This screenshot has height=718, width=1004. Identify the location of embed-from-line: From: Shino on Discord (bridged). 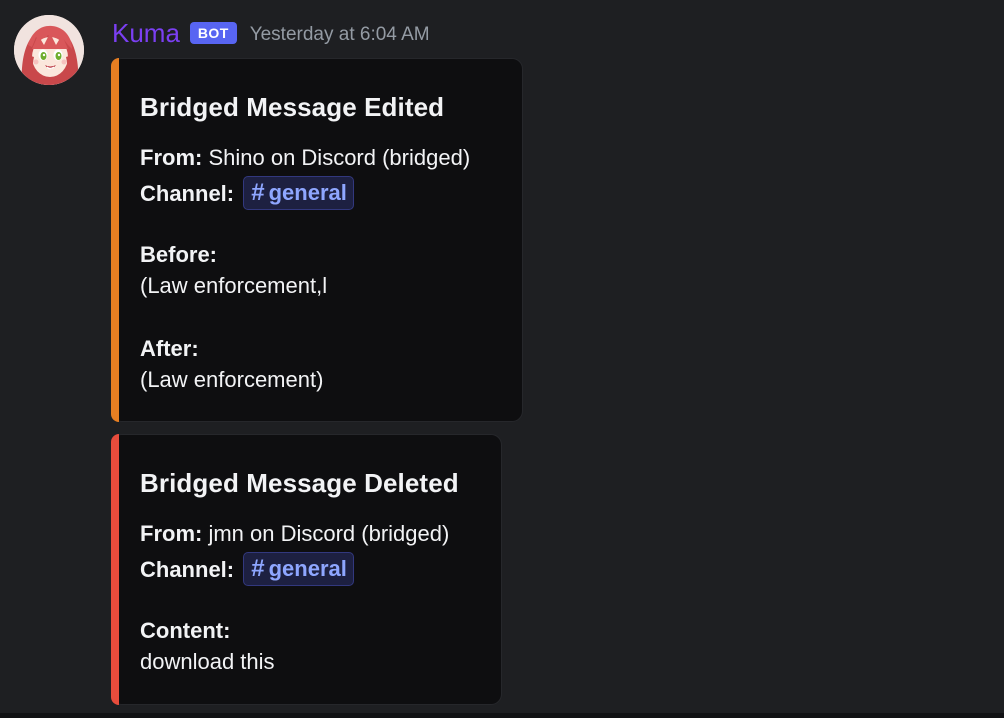
(305, 158).